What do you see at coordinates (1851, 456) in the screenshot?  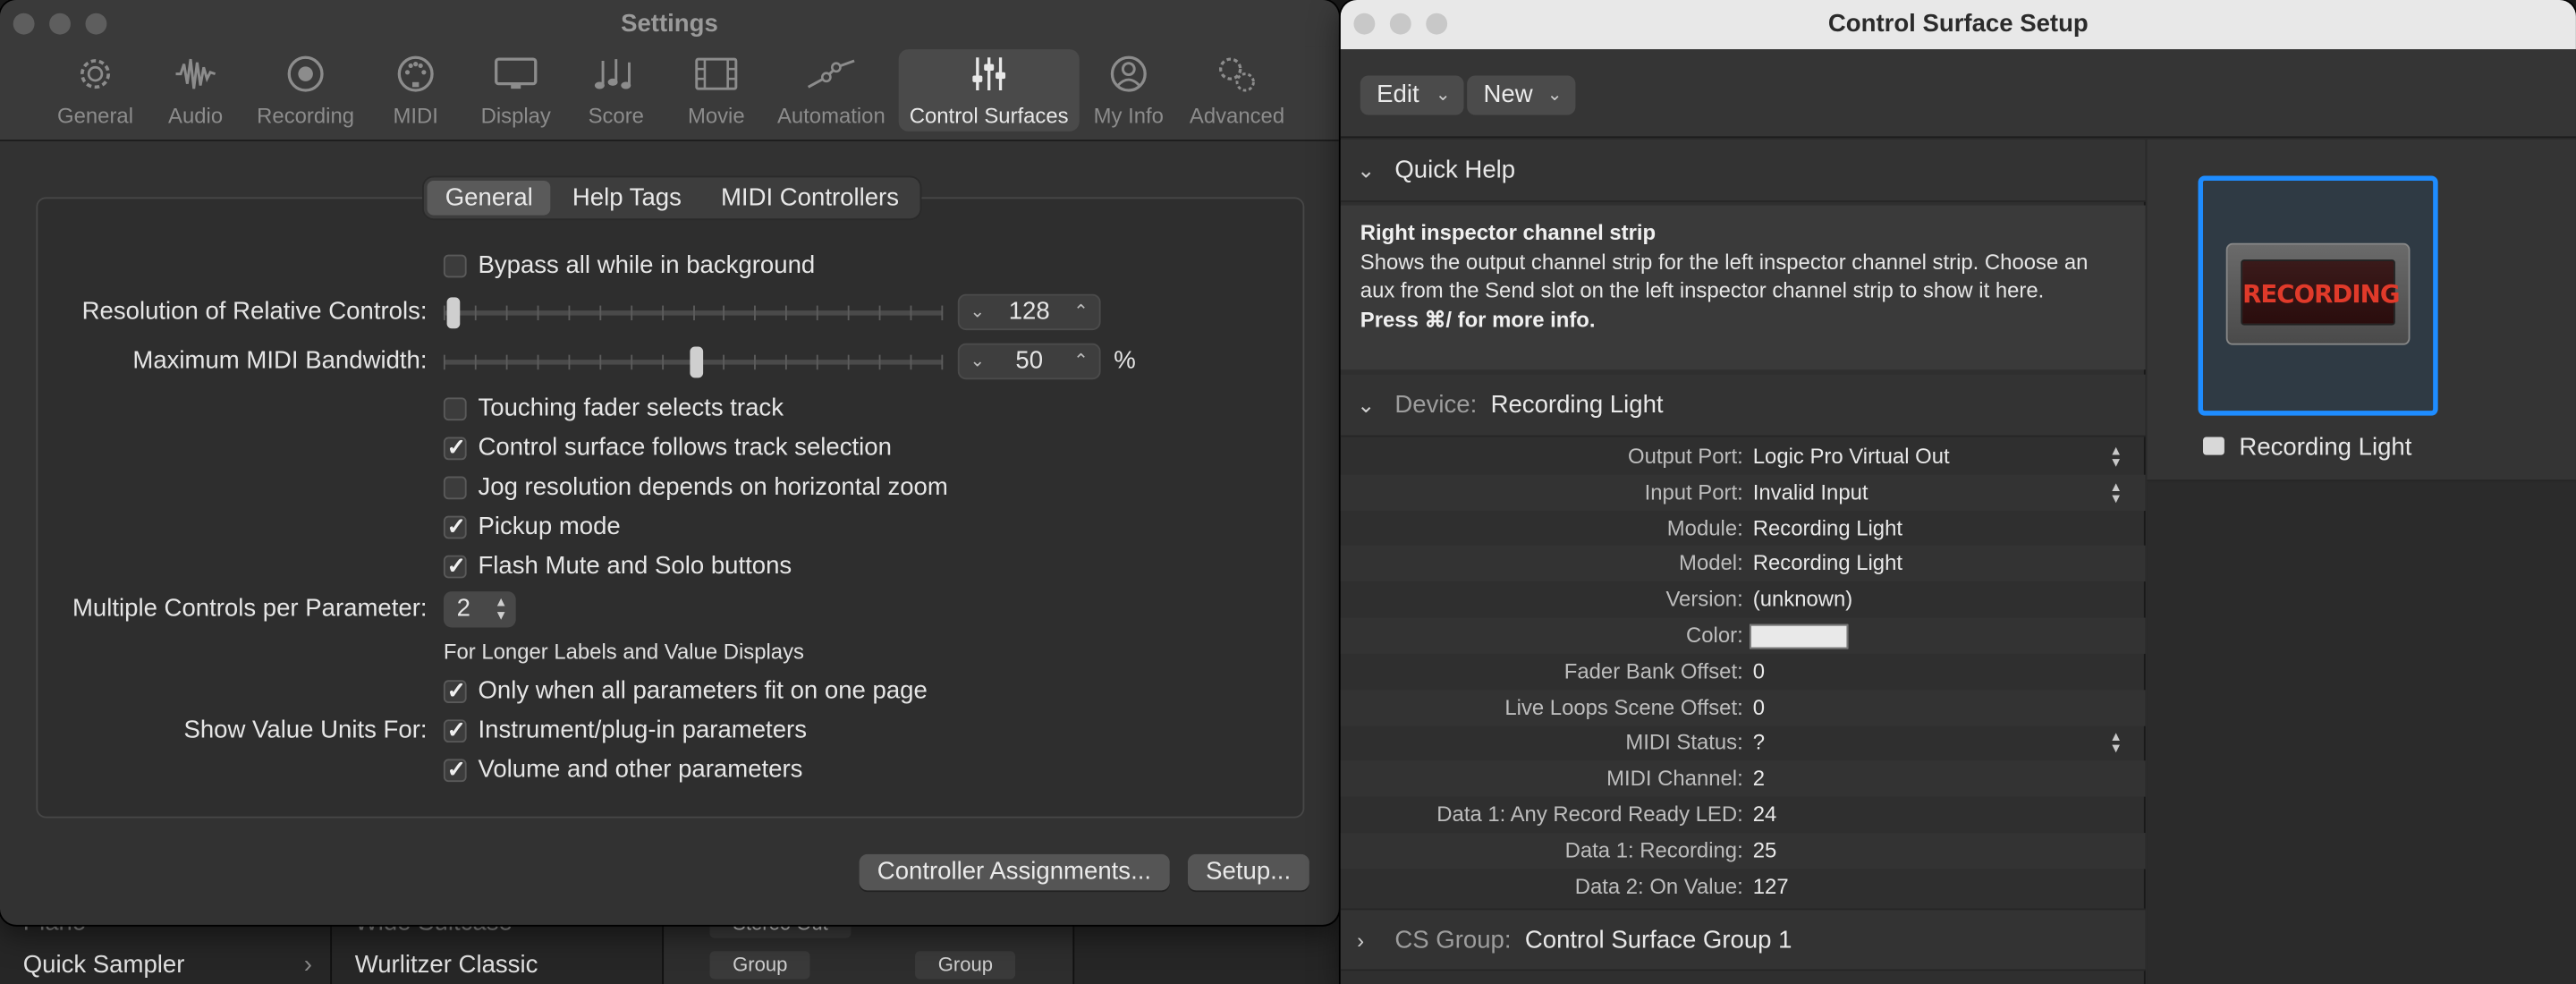 I see `param-value: Logic Pro Virtual Out` at bounding box center [1851, 456].